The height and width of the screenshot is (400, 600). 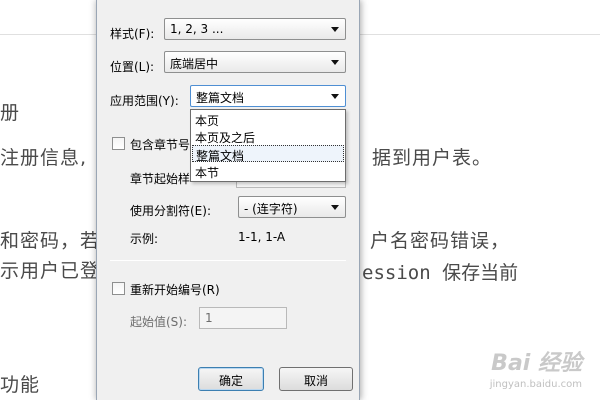 What do you see at coordinates (44, 158) in the screenshot?
I see `doc-text-line: 注册信息,` at bounding box center [44, 158].